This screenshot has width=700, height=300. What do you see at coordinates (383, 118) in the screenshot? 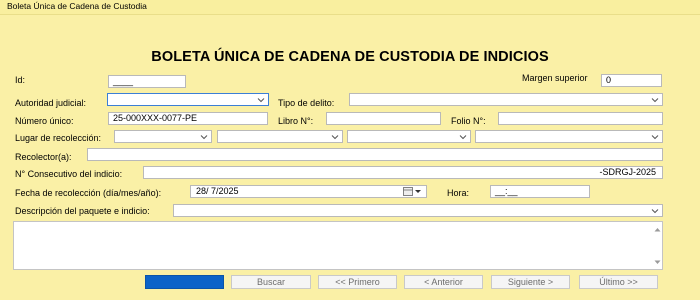
I see `libro-field` at bounding box center [383, 118].